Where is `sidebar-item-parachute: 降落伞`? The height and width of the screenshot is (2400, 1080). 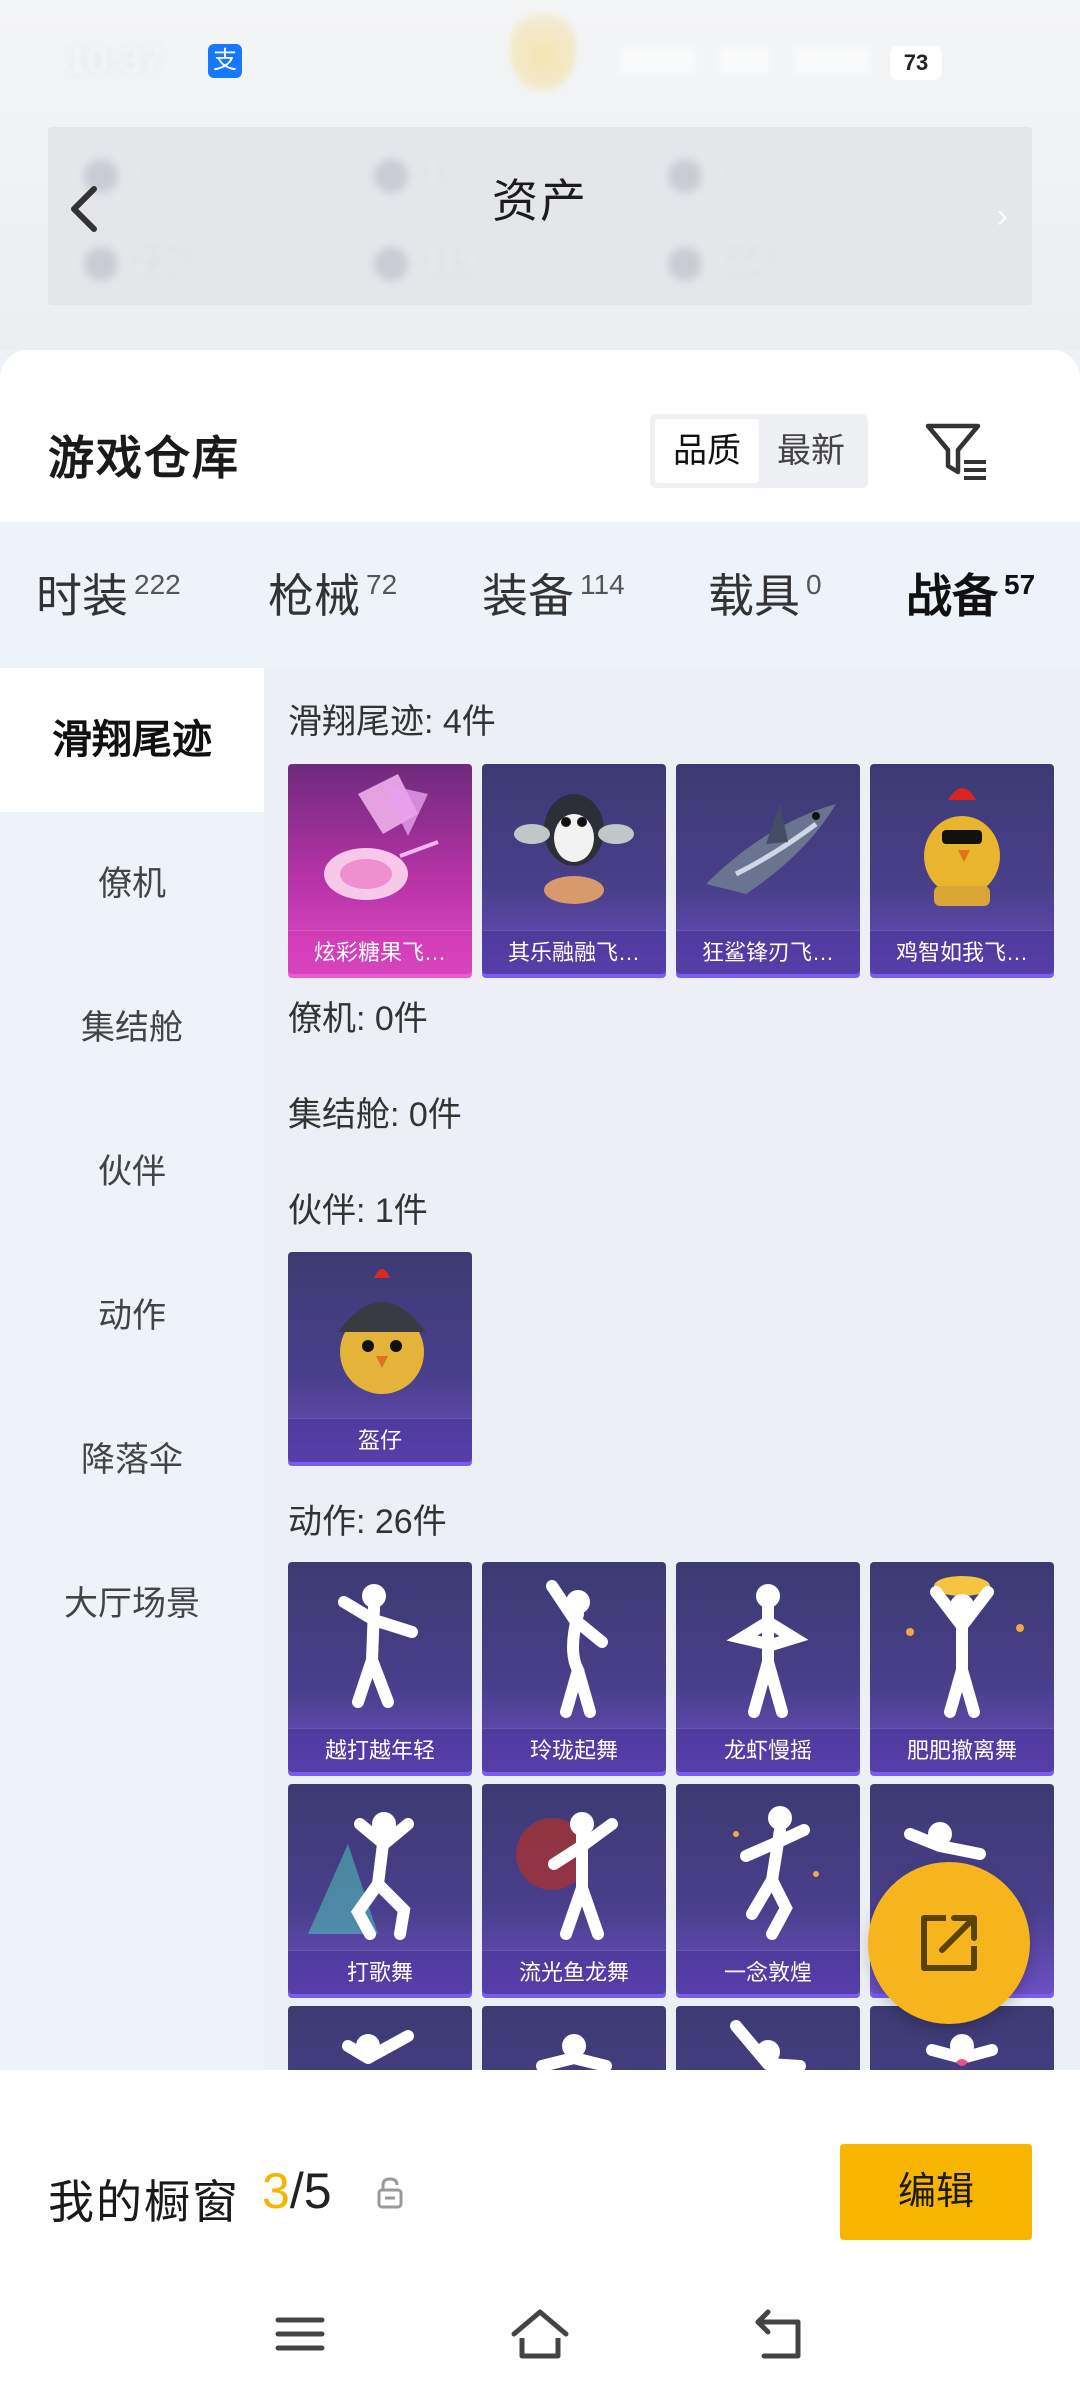
sidebar-item-parachute: 降落伞 is located at coordinates (132, 1460).